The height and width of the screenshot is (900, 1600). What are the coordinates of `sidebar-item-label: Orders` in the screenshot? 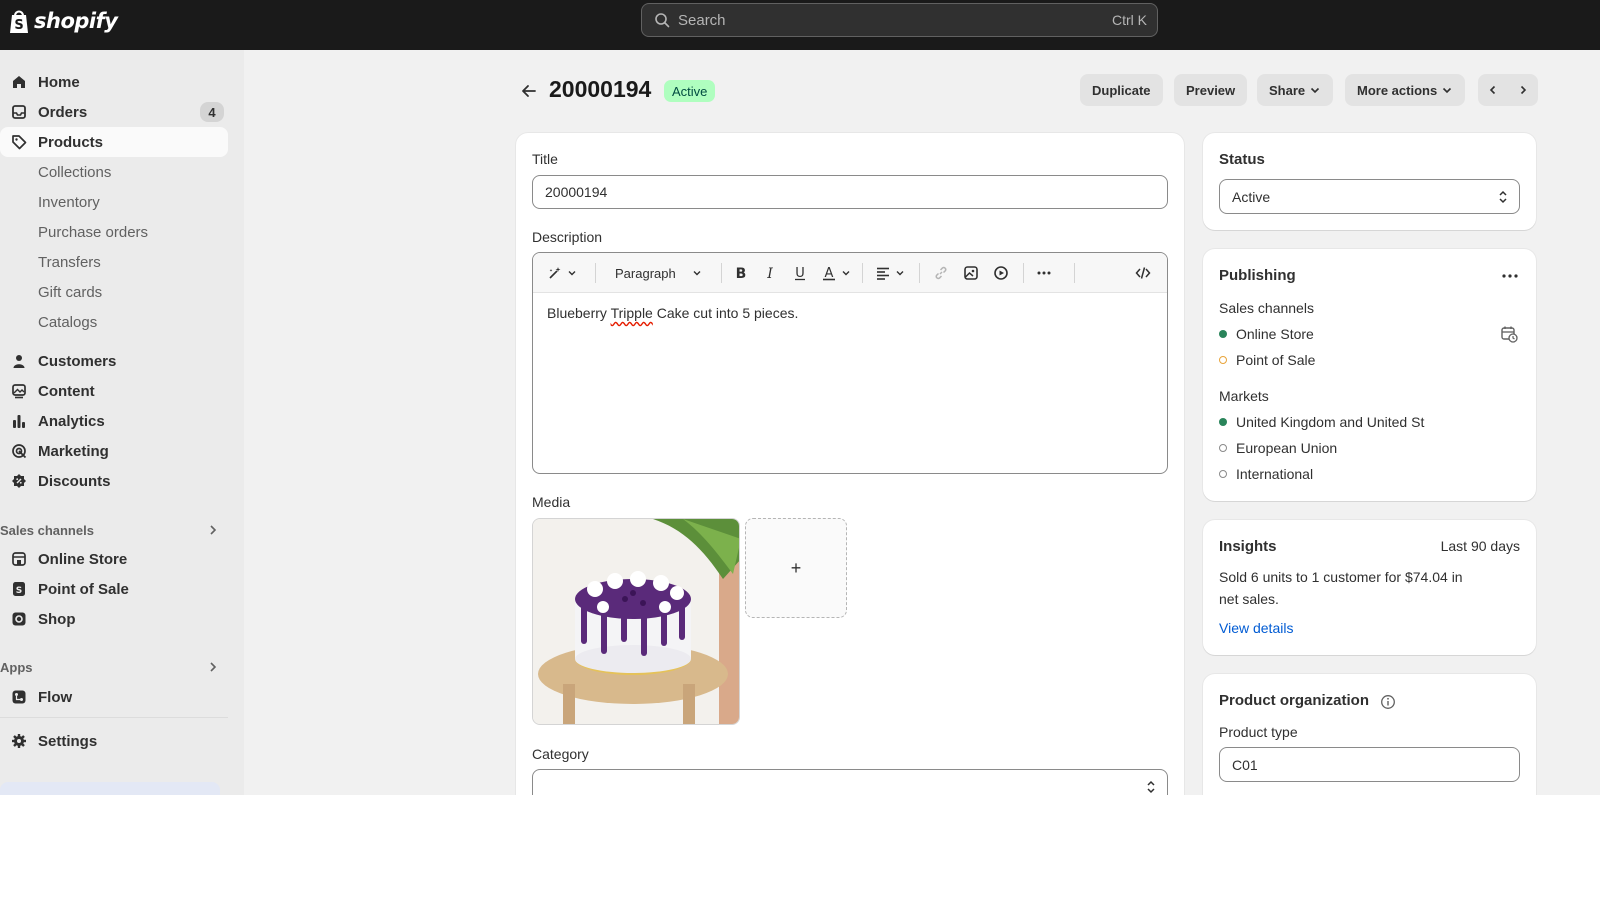 It's located at (63, 112).